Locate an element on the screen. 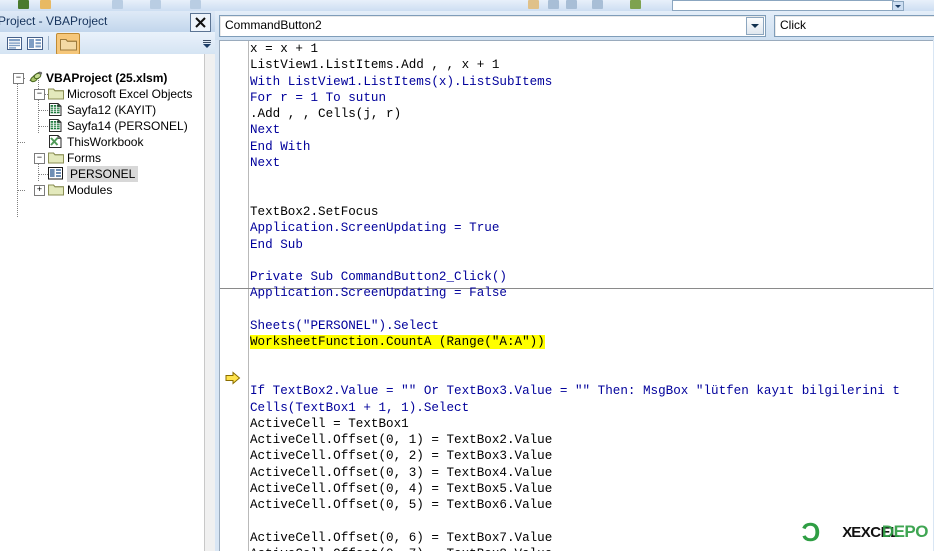 This screenshot has height=551, width=934. code-window-header: CommandButton2 Click is located at coordinates (574, 25).